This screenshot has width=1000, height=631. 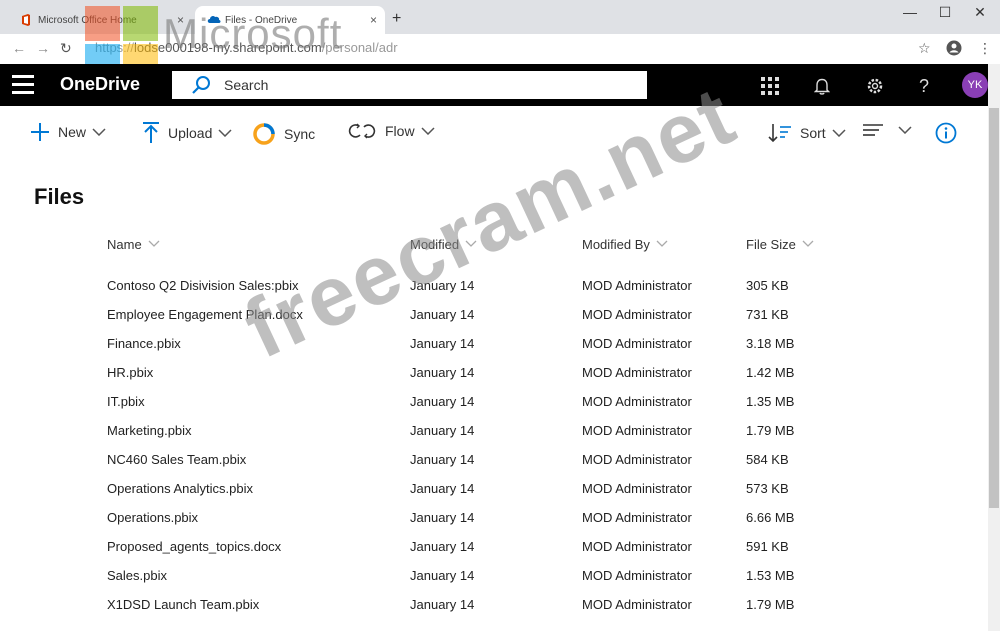 What do you see at coordinates (770, 575) in the screenshot?
I see `file-size: 1.53 MB` at bounding box center [770, 575].